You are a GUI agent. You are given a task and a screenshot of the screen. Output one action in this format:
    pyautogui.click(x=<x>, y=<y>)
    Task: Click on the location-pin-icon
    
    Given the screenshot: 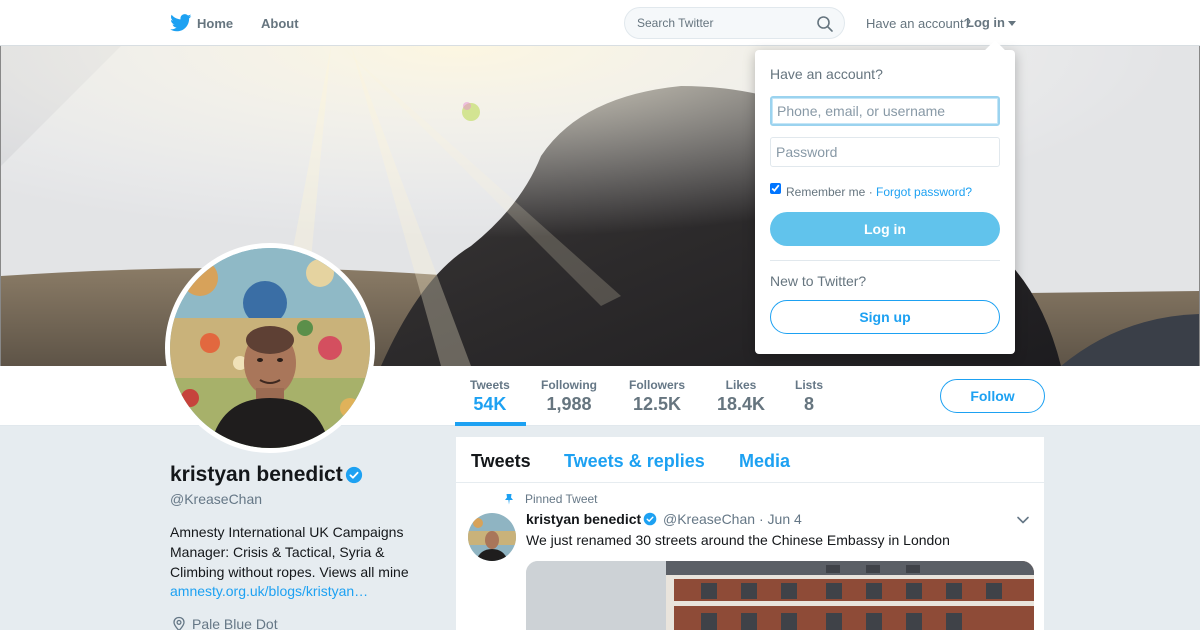 What is the action you would take?
    pyautogui.click(x=179, y=623)
    